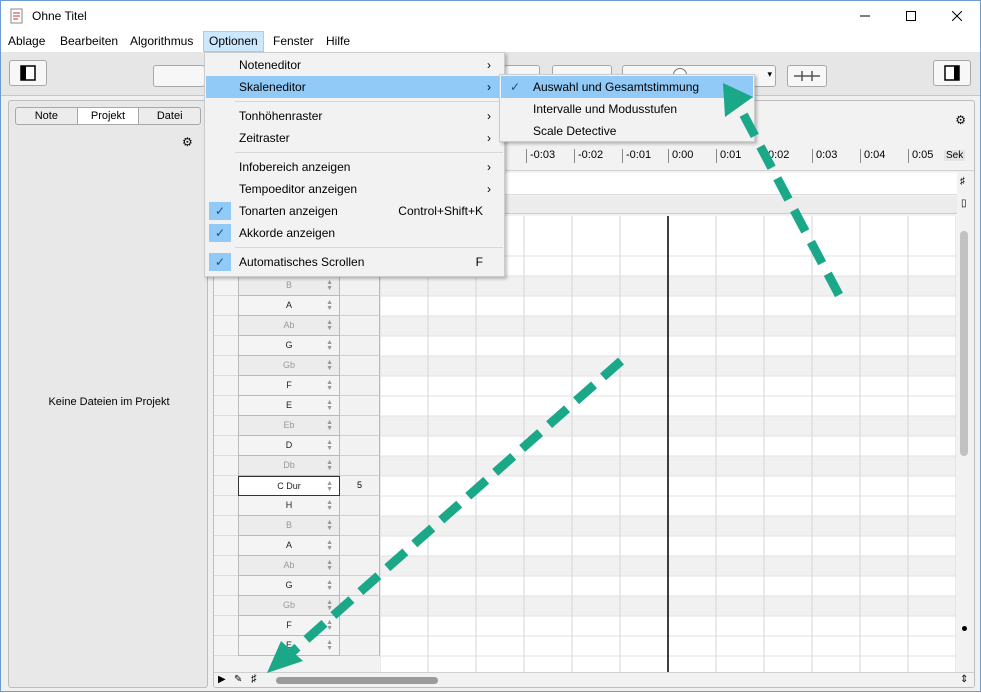 The width and height of the screenshot is (981, 693). Describe the element at coordinates (357, 680) in the screenshot. I see `horizontal-scrollbar-thumb` at that location.